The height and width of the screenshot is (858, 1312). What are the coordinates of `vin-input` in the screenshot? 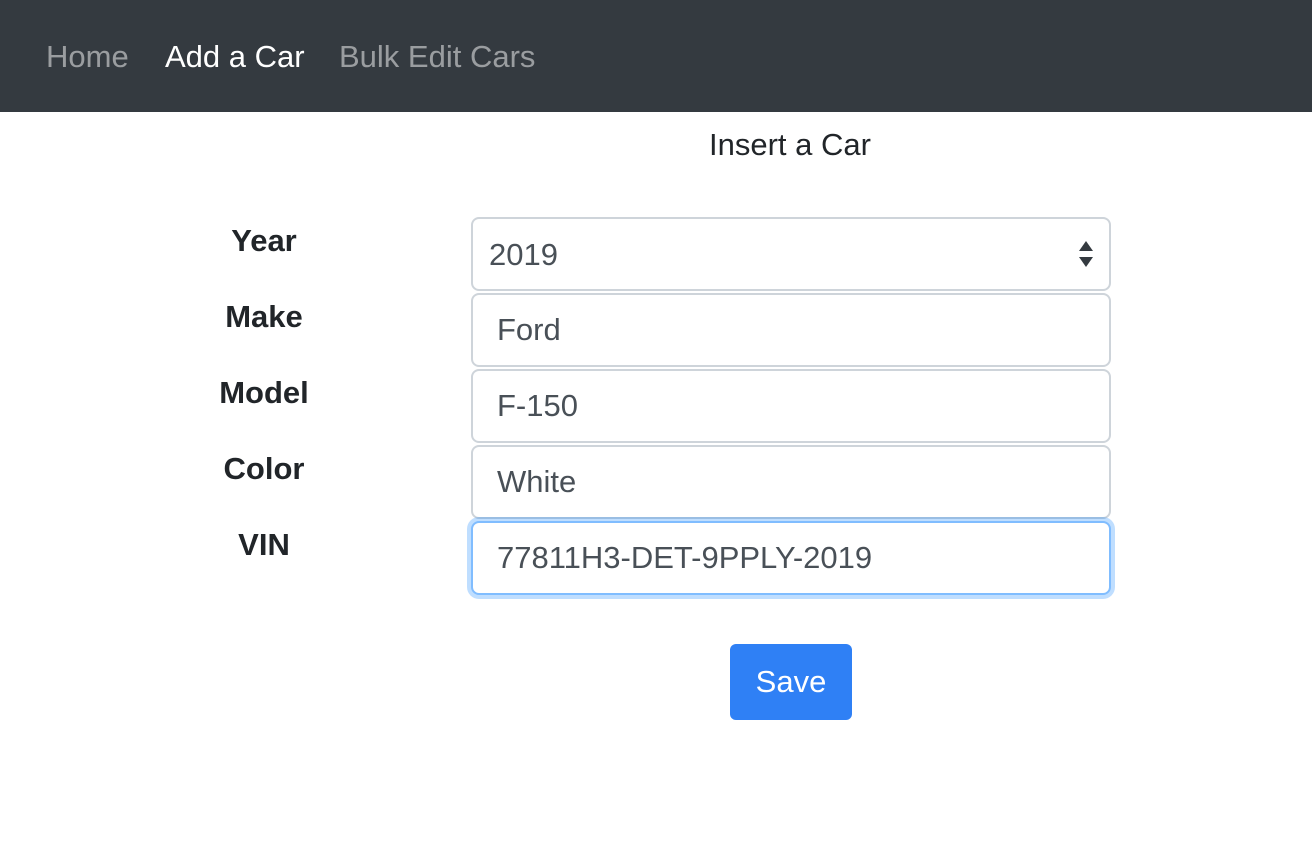 It's located at (791, 558).